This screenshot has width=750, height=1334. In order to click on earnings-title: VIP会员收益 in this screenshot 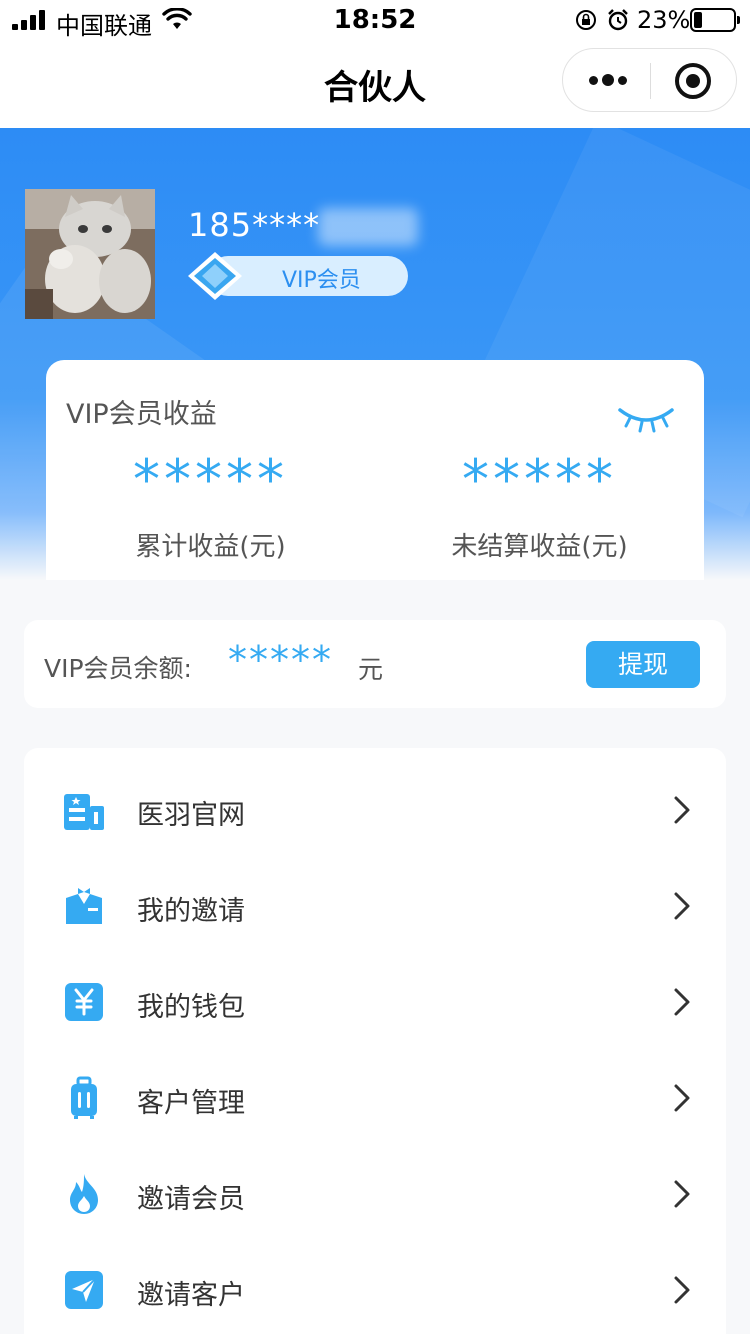, I will do `click(141, 414)`.